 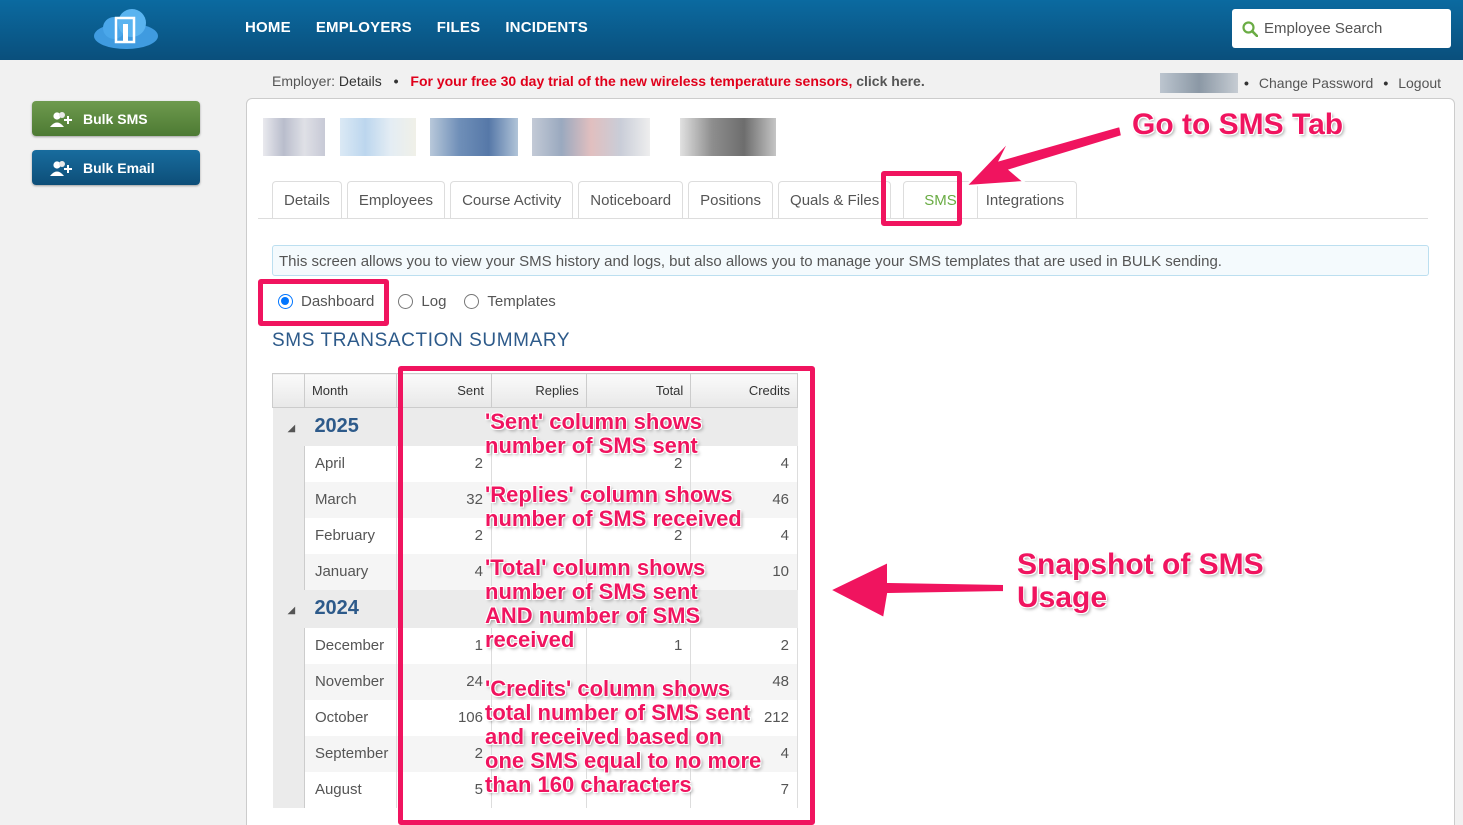 I want to click on tab-quals-files: Quals & Files, so click(x=835, y=199).